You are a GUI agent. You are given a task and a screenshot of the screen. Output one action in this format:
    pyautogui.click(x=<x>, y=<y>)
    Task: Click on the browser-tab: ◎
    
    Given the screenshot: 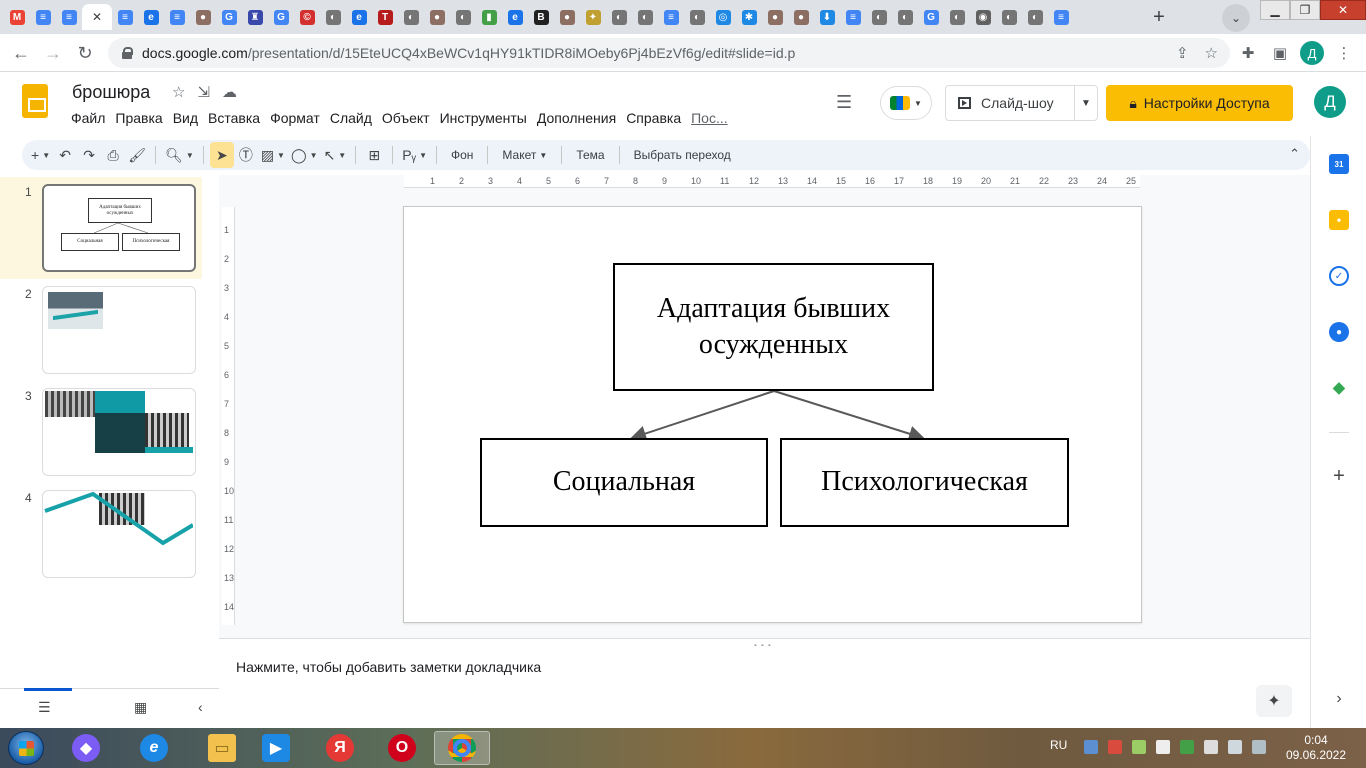 What is the action you would take?
    pyautogui.click(x=723, y=17)
    